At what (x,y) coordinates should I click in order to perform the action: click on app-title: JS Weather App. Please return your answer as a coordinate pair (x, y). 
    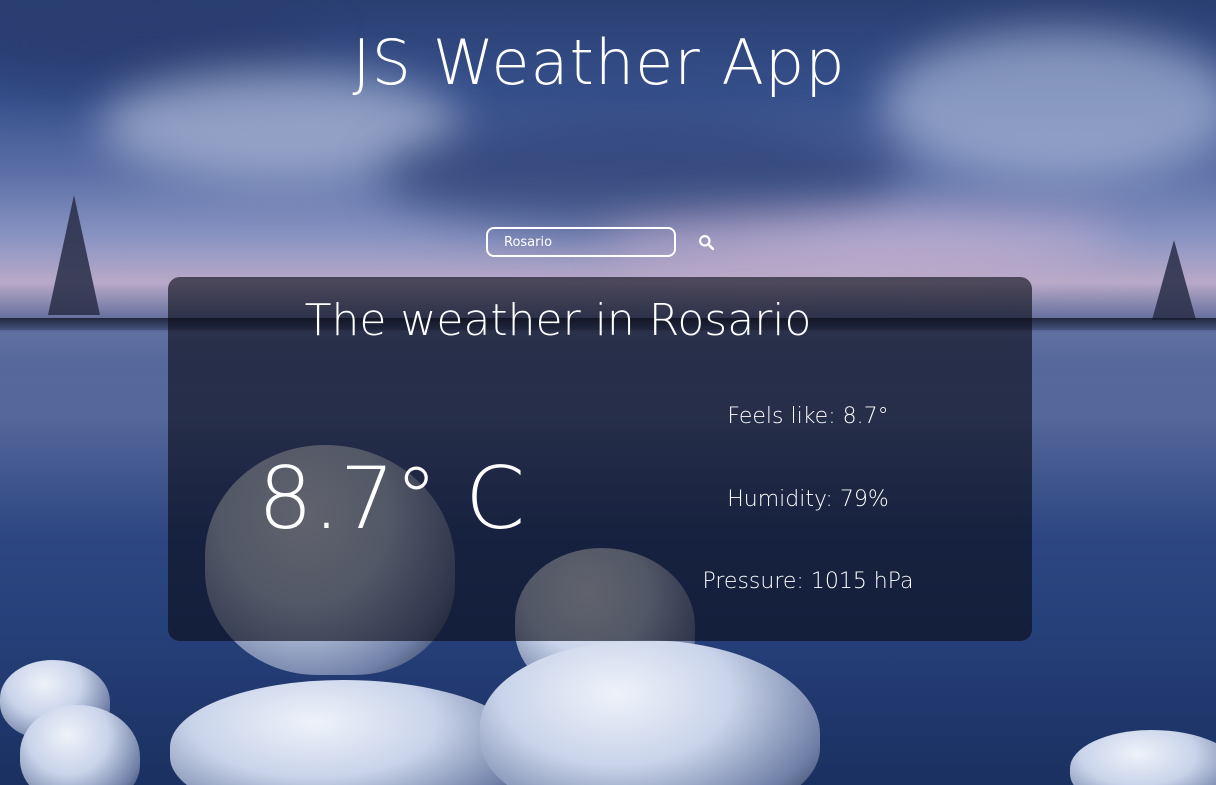
    Looking at the image, I should click on (599, 62).